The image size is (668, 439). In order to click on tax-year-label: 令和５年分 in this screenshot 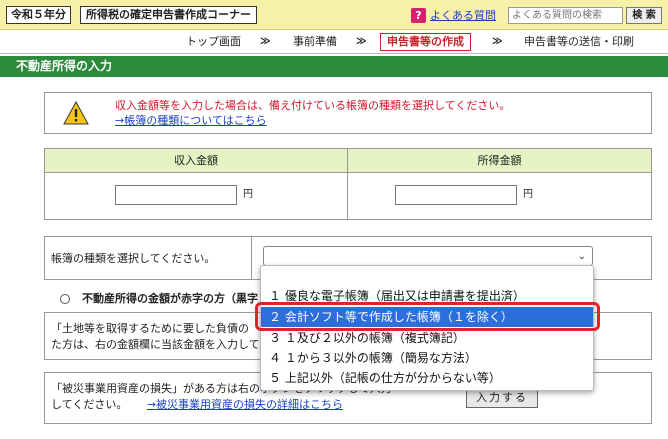, I will do `click(38, 15)`.